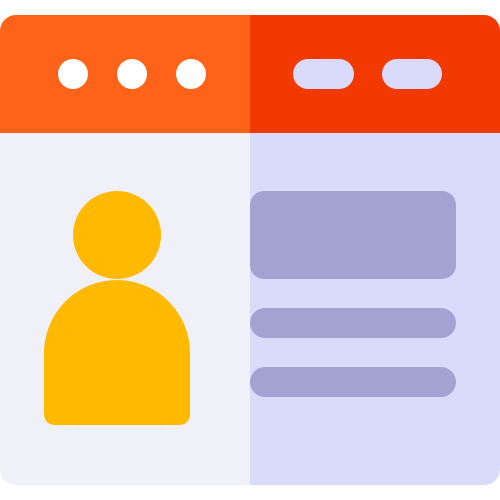  Describe the element at coordinates (117, 235) in the screenshot. I see `avatar-head` at that location.